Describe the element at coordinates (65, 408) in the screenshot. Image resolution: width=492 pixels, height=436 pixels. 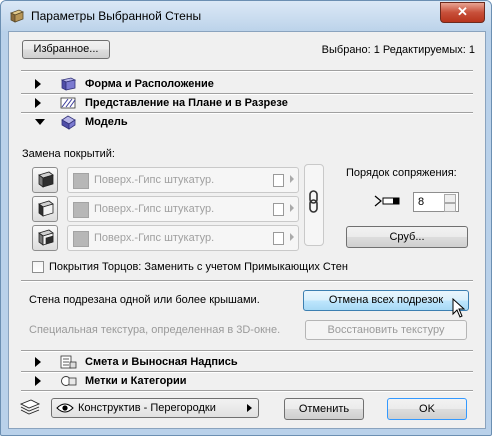
I see `eye-icon` at that location.